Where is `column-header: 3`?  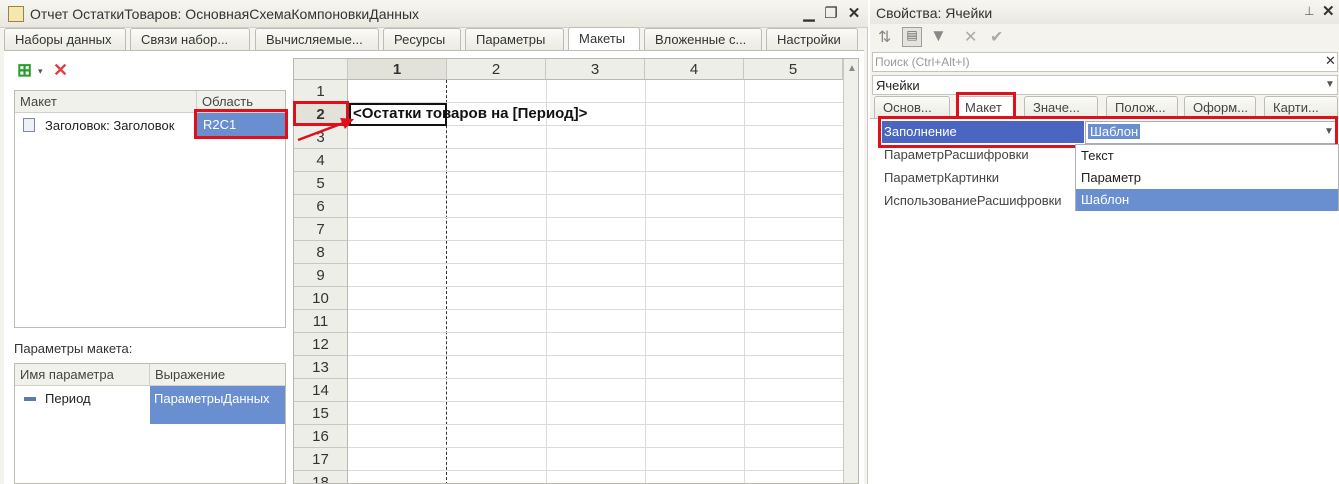 column-header: 3 is located at coordinates (595, 69).